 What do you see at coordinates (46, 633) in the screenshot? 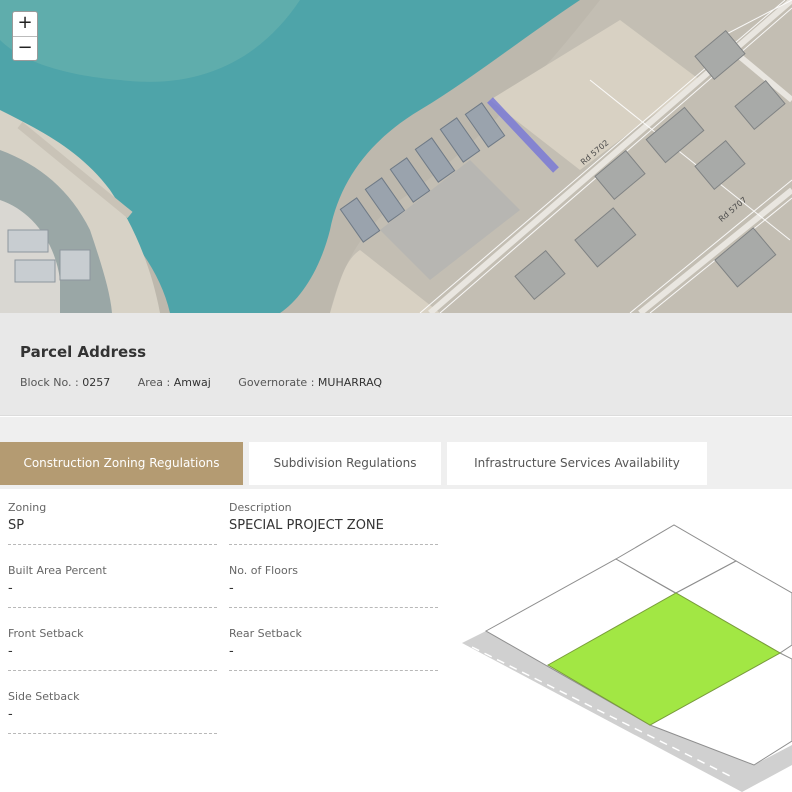
I see `front-setback-label: Front Setback` at bounding box center [46, 633].